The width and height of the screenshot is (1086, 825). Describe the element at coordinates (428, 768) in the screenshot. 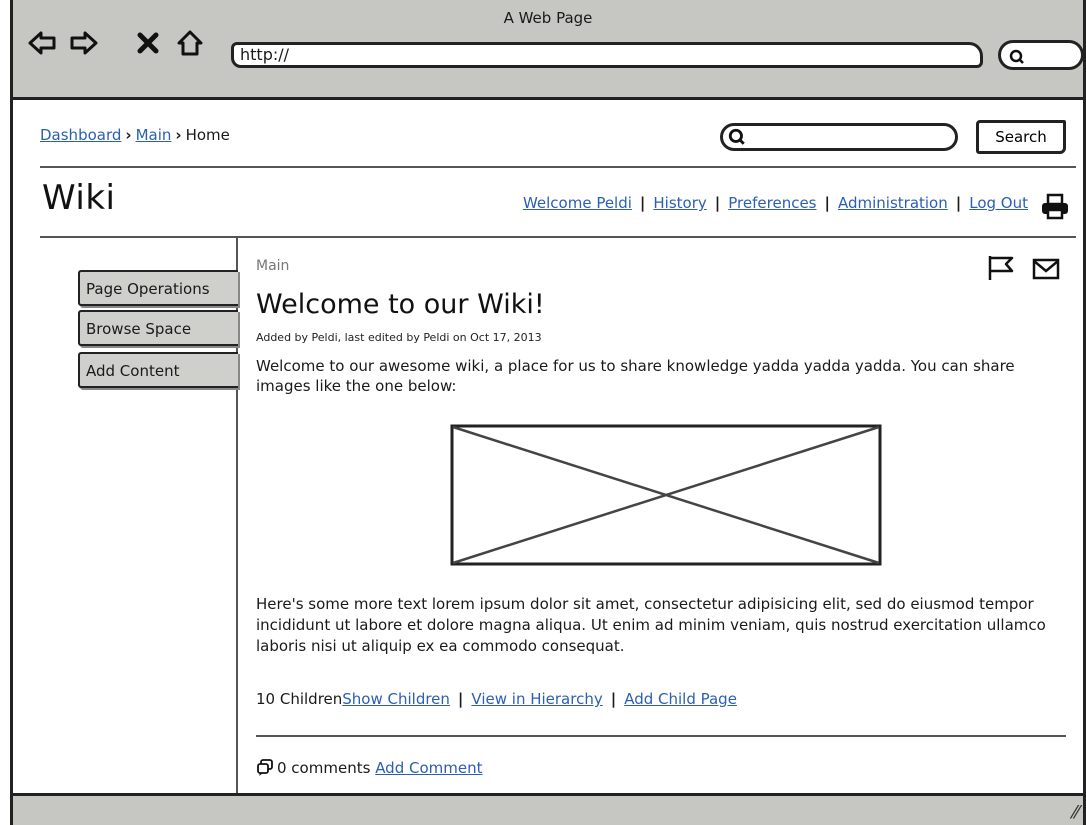

I see `add-comment-link: Add Comment` at that location.